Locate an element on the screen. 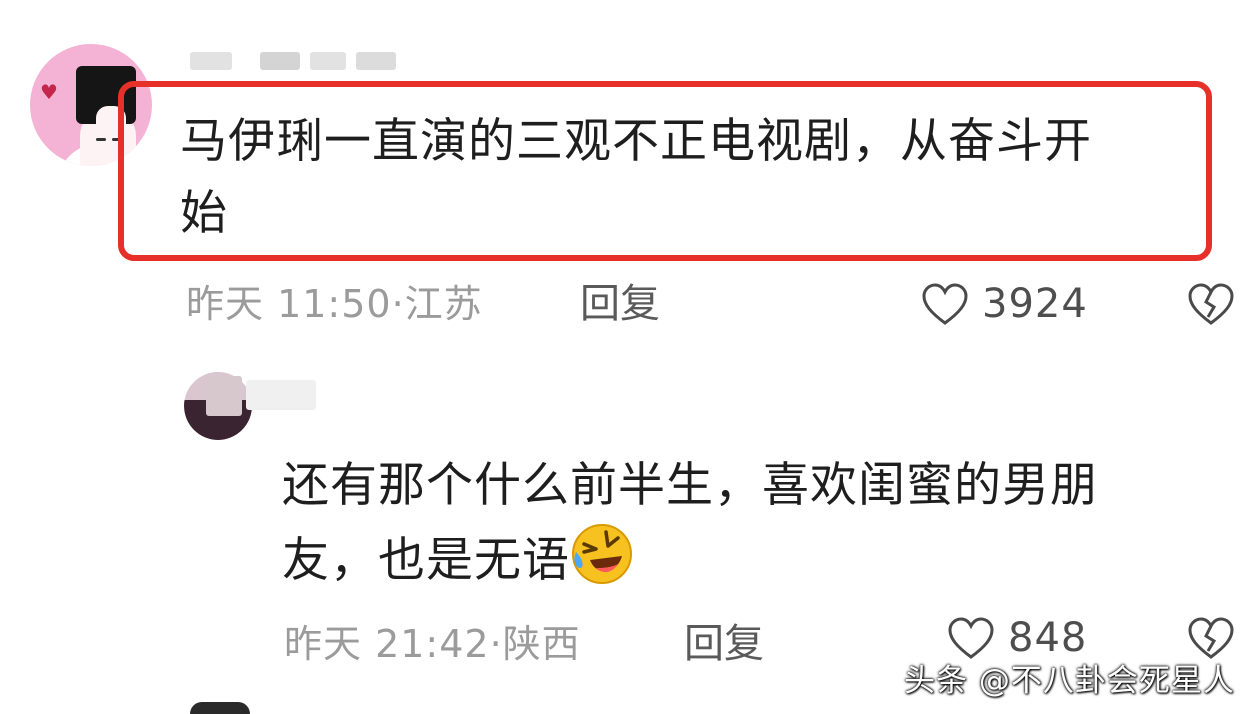  dislike-button is located at coordinates (1211, 305).